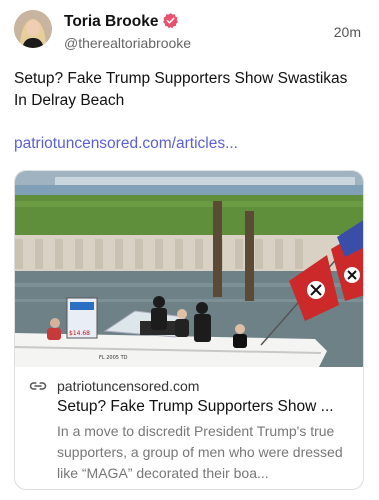 The height and width of the screenshot is (500, 379). Describe the element at coordinates (111, 21) in the screenshot. I see `author-name-text: Toria Brooke` at that location.